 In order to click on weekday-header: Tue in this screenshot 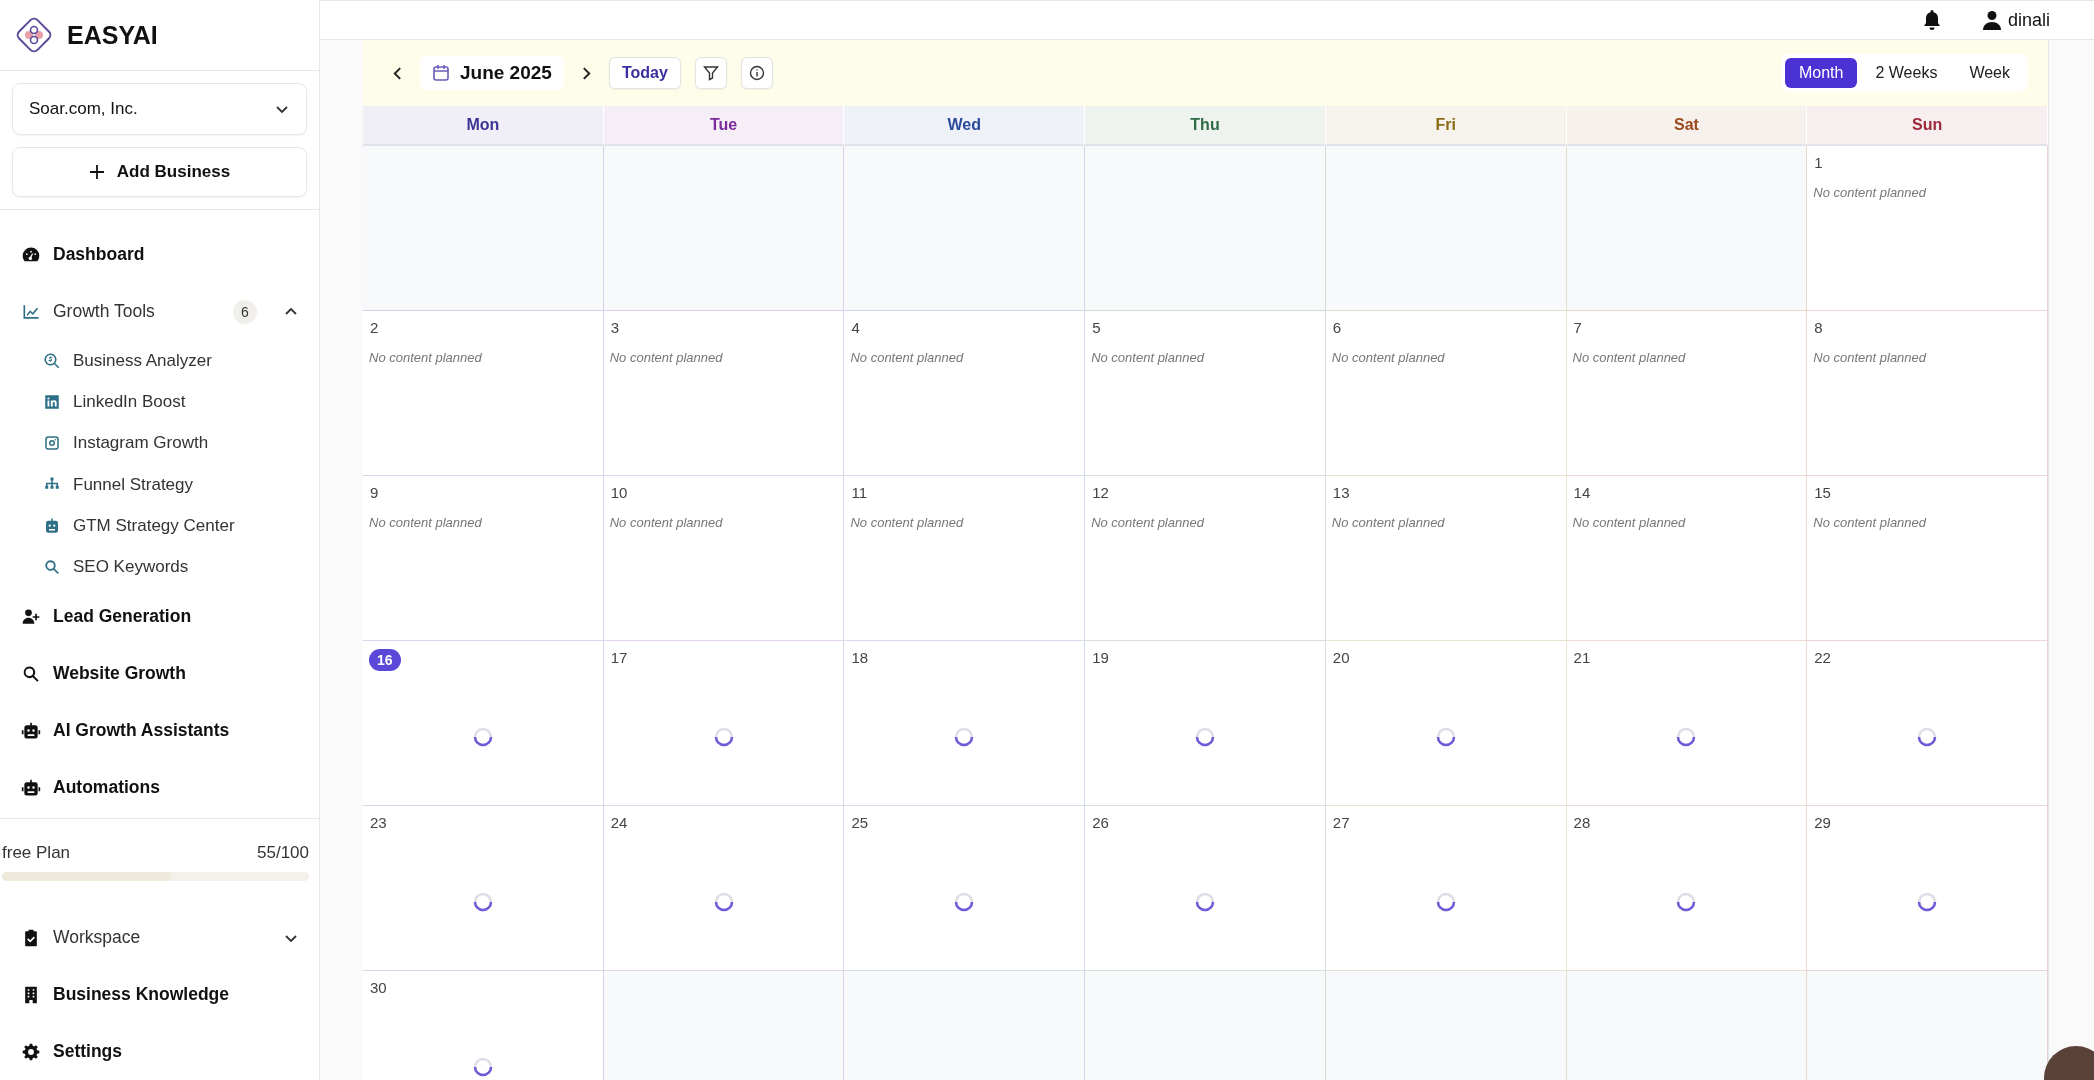, I will do `click(724, 126)`.